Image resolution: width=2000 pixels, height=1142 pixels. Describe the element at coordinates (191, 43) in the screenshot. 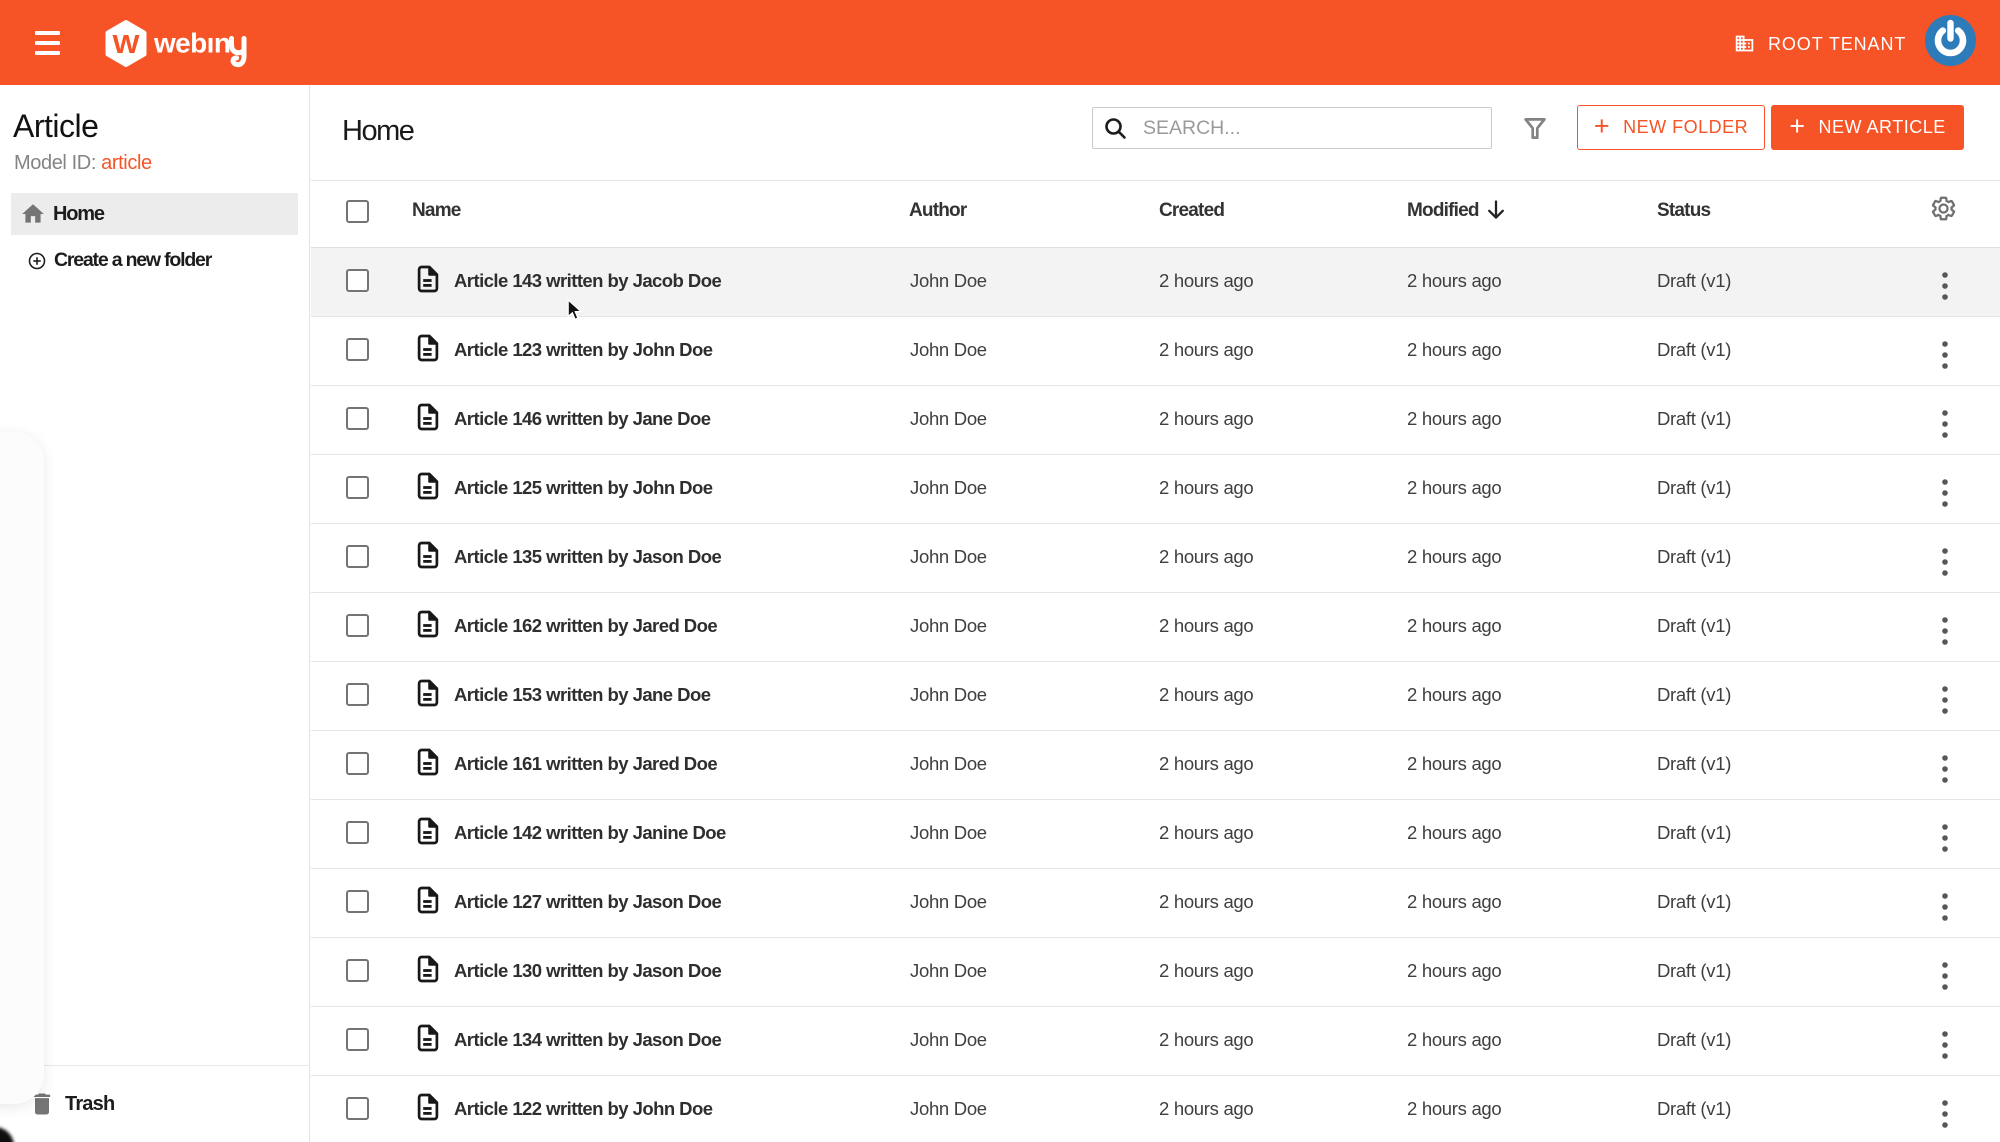

I see `svg-text: webın` at that location.